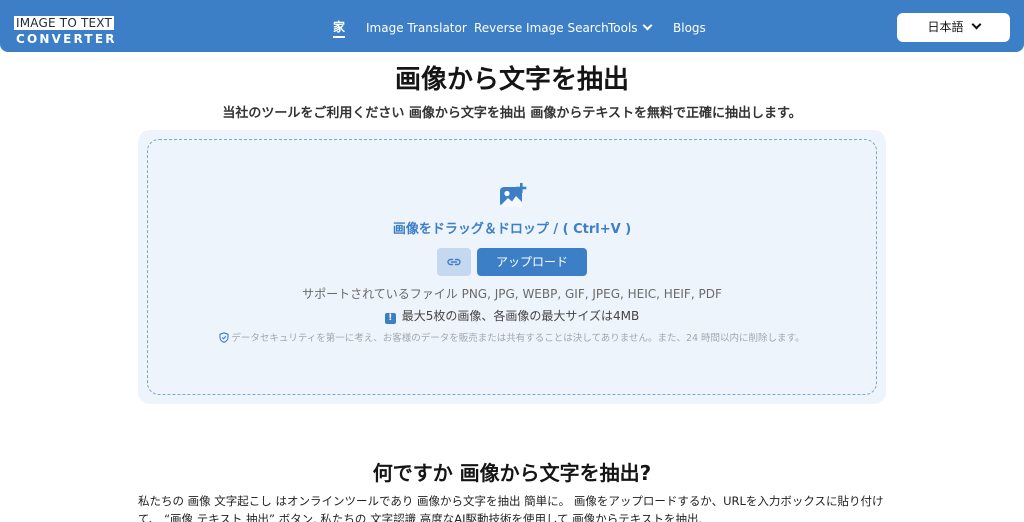 The height and width of the screenshot is (522, 1024). What do you see at coordinates (532, 262) in the screenshot?
I see `upload-button: アップロード` at bounding box center [532, 262].